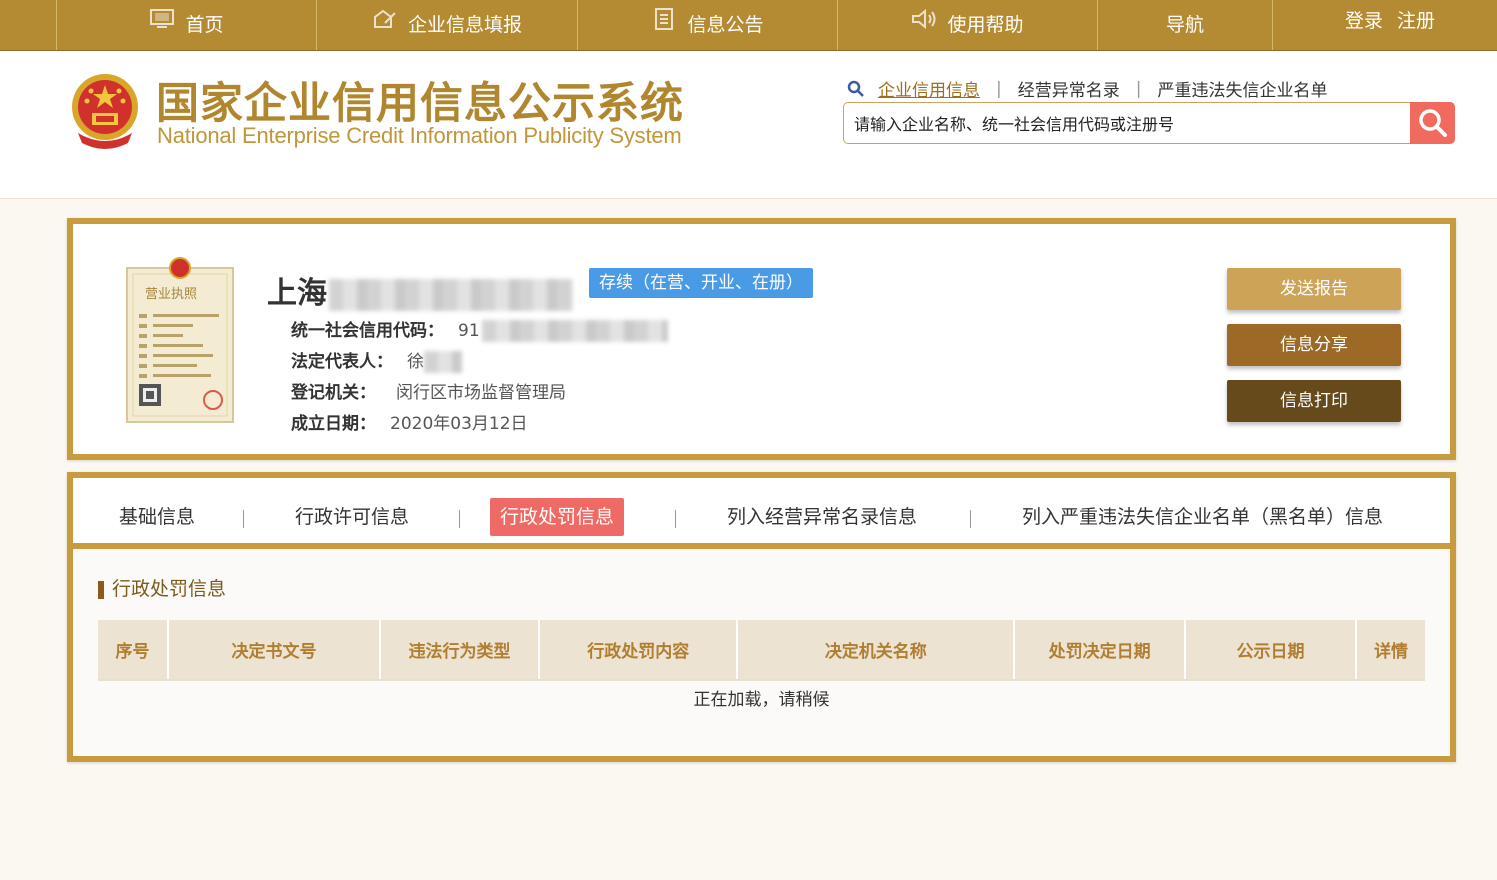  What do you see at coordinates (384, 18) in the screenshot?
I see `edit-icon` at bounding box center [384, 18].